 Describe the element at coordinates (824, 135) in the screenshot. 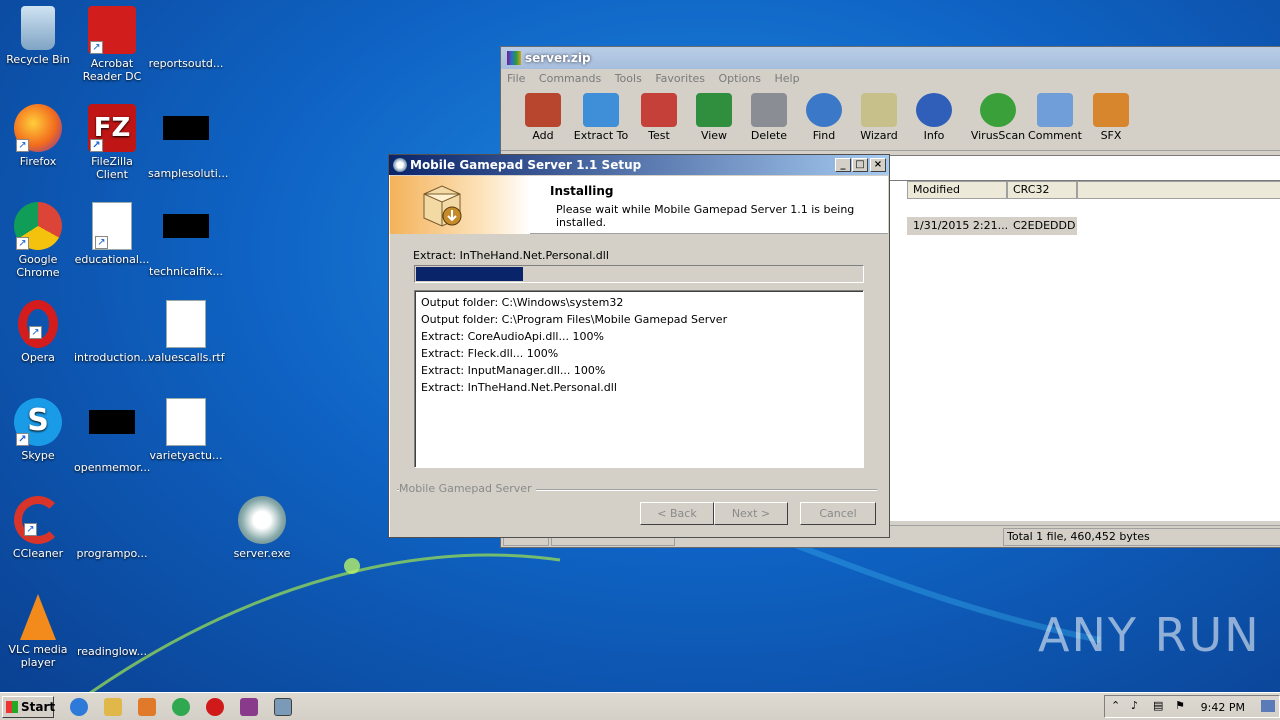

I see `toolbar-label: Find` at that location.